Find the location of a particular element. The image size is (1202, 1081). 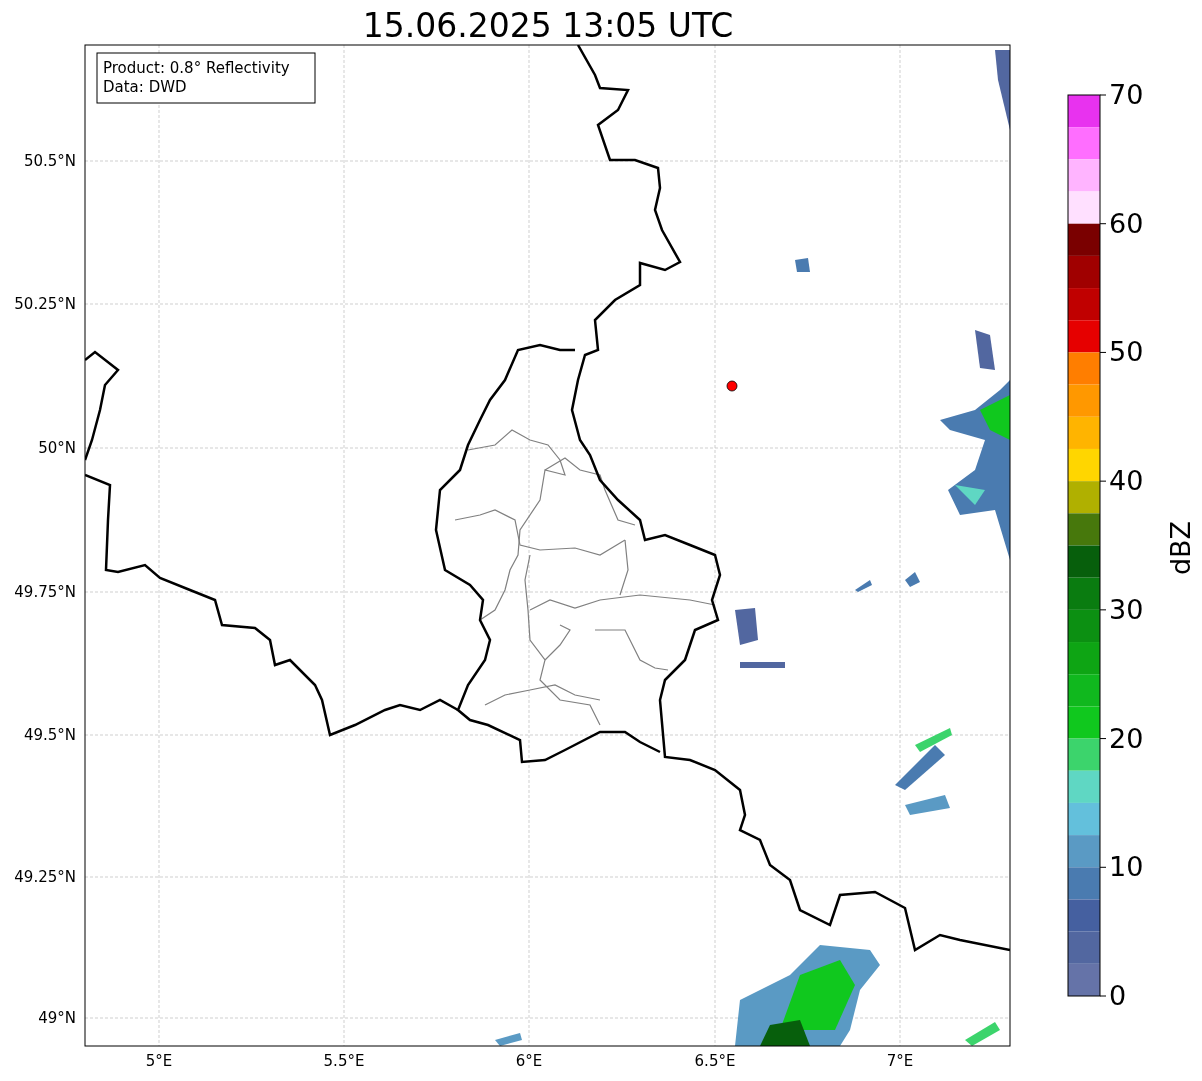

legend-text: Product: 0.8° Reflectivity is located at coordinates (196, 68).